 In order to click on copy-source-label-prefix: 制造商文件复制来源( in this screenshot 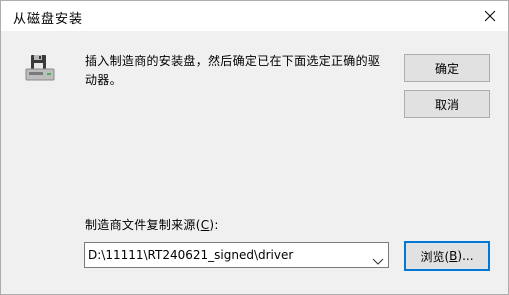, I will do `click(143, 225)`.